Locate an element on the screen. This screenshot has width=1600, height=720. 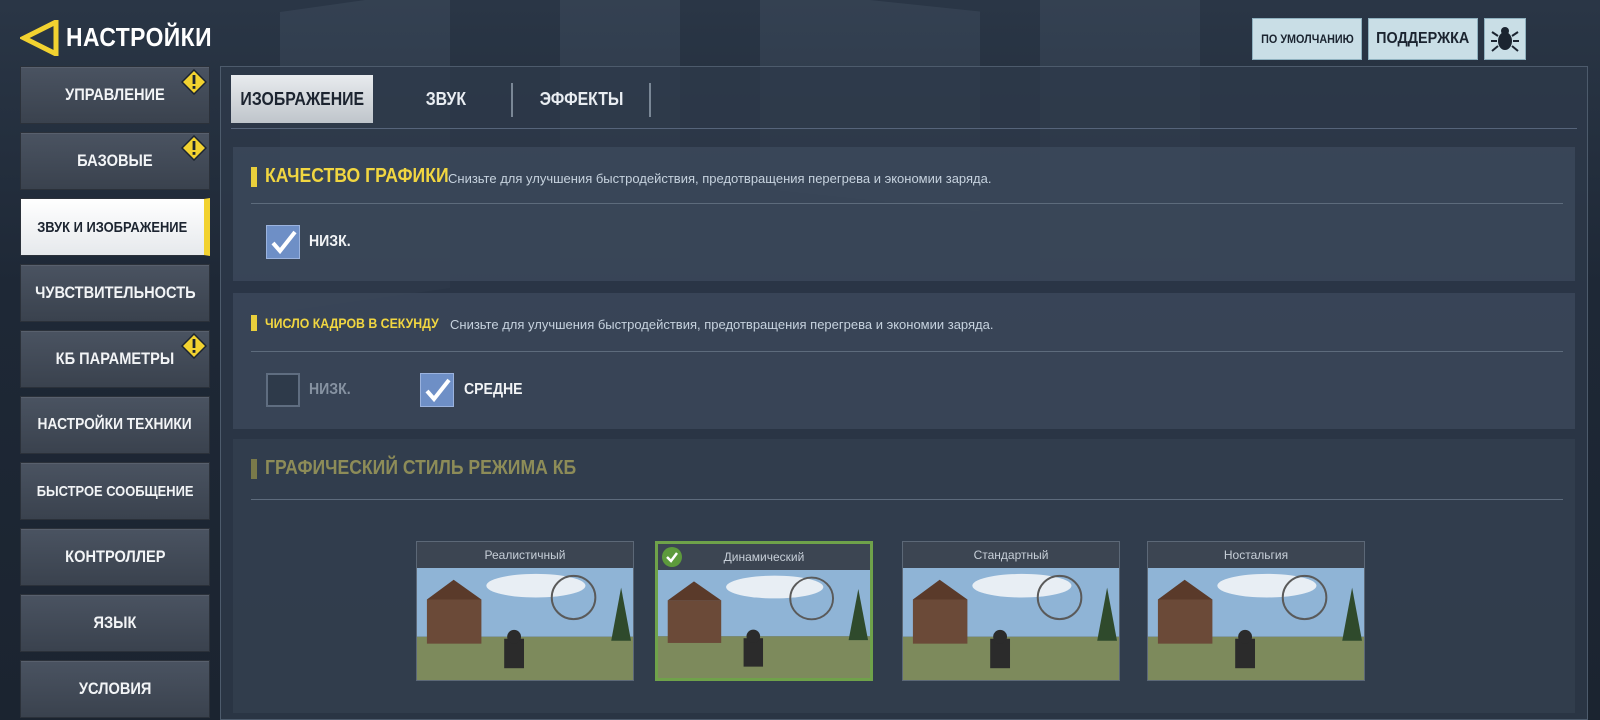
style-card-label: Реалистичный is located at coordinates (525, 555).